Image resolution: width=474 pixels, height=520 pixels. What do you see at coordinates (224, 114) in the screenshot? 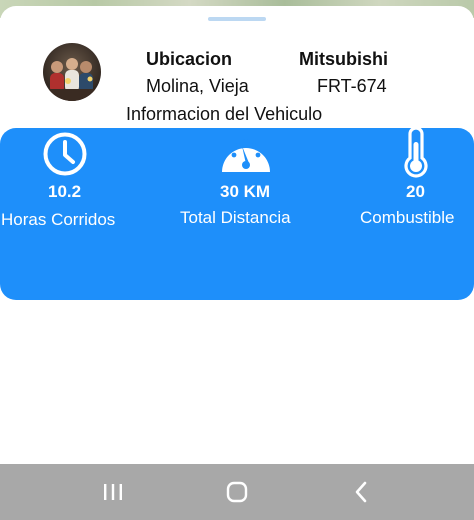
I see `section-title: Informacion del Vehiculo` at bounding box center [224, 114].